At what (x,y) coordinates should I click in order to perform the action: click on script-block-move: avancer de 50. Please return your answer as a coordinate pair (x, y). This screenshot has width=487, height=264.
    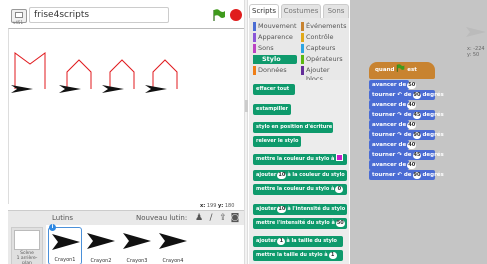
    Looking at the image, I should click on (393, 85).